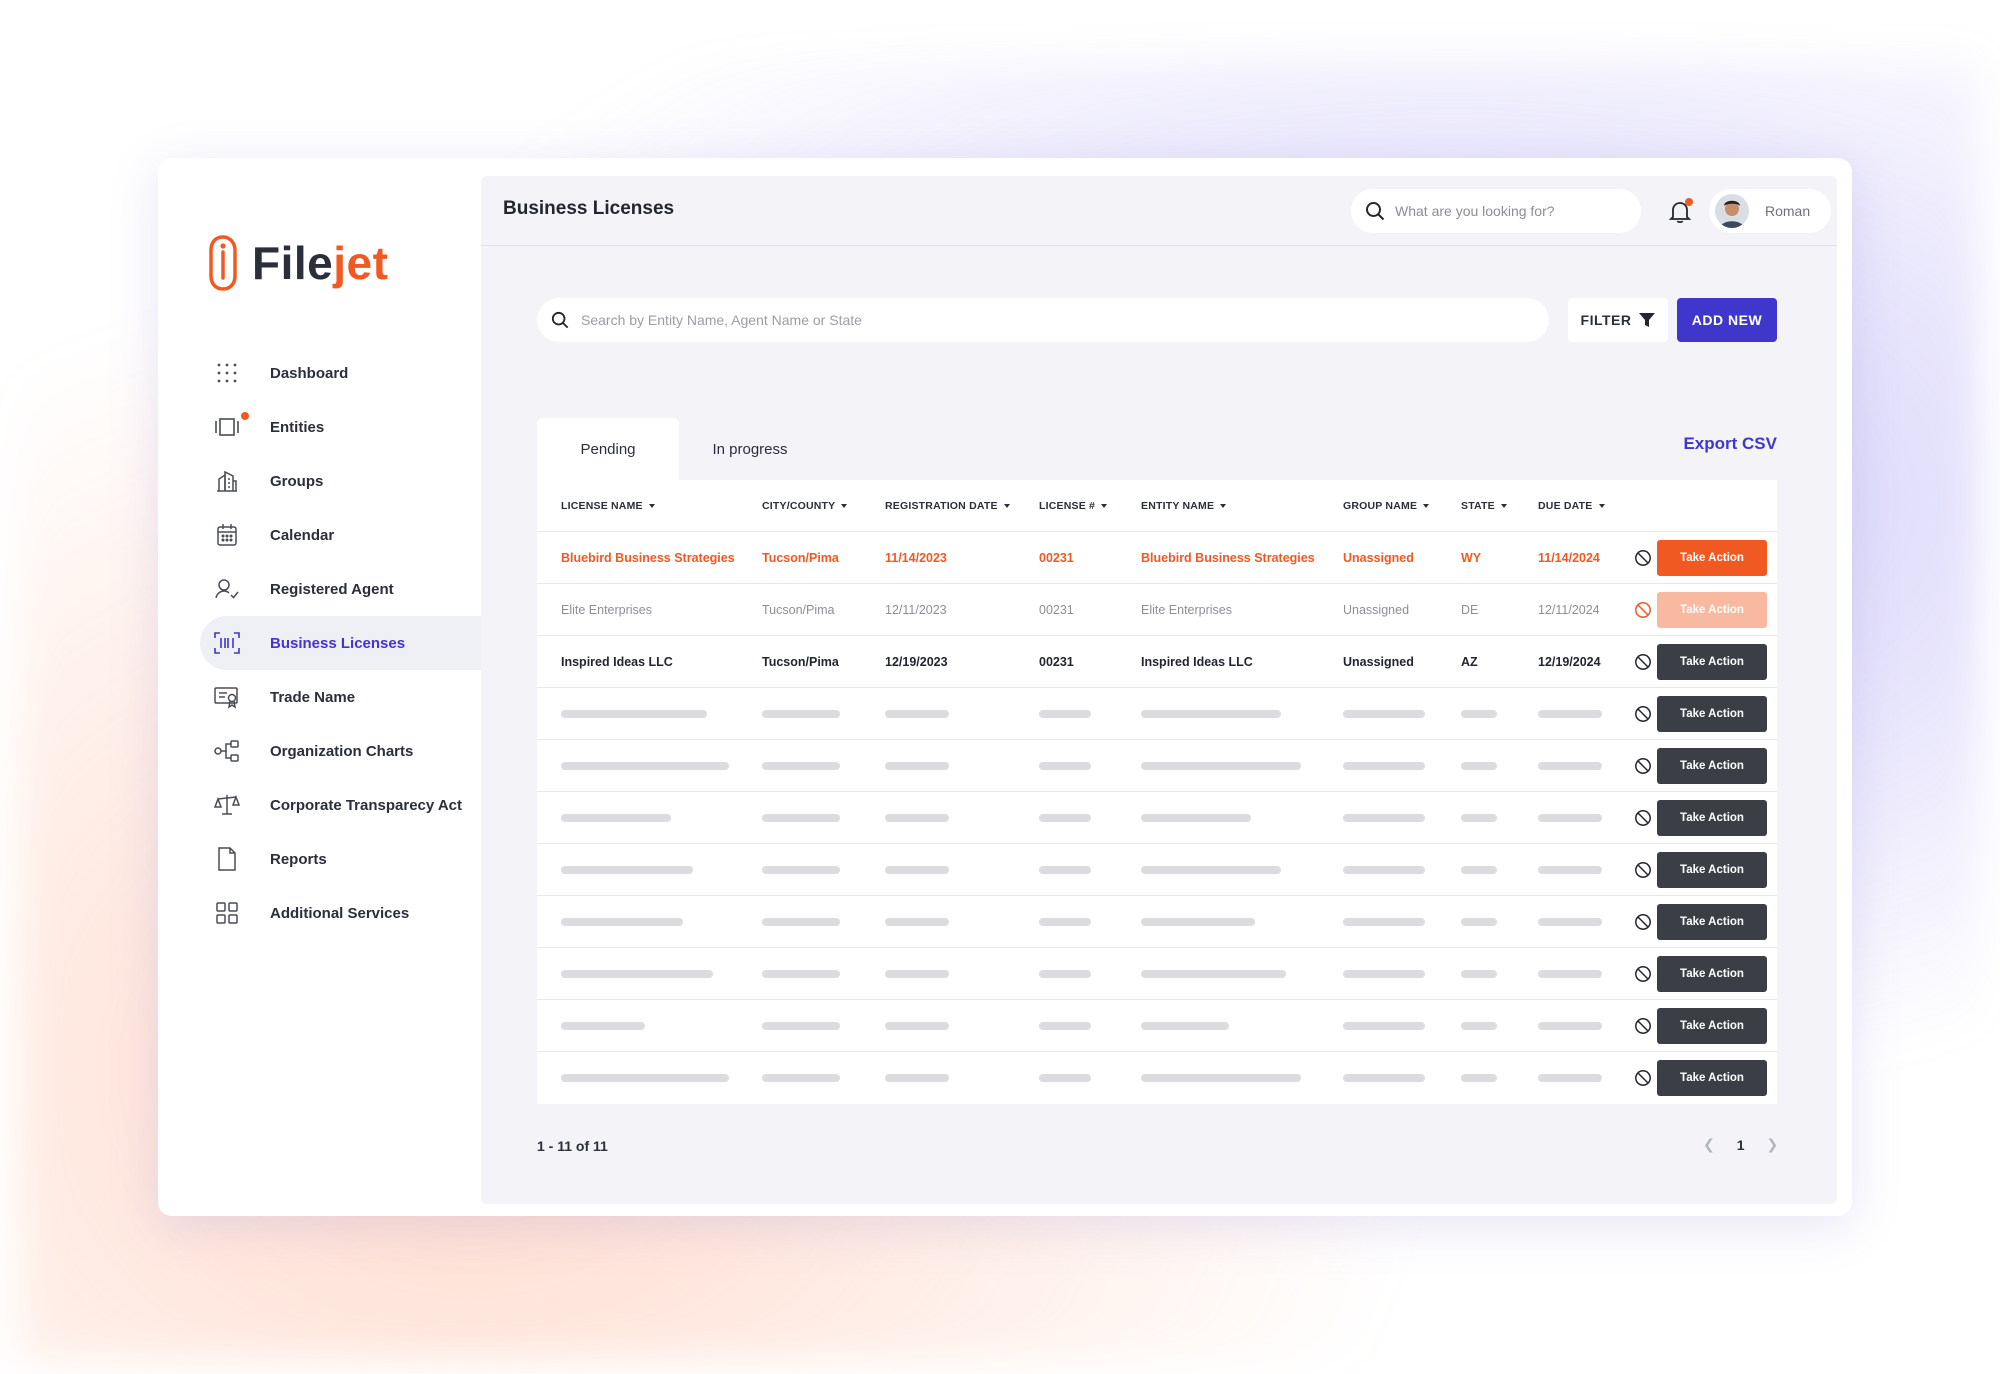 This screenshot has width=2000, height=1374. Describe the element at coordinates (1618, 320) in the screenshot. I see `filter-button: FILTER` at that location.